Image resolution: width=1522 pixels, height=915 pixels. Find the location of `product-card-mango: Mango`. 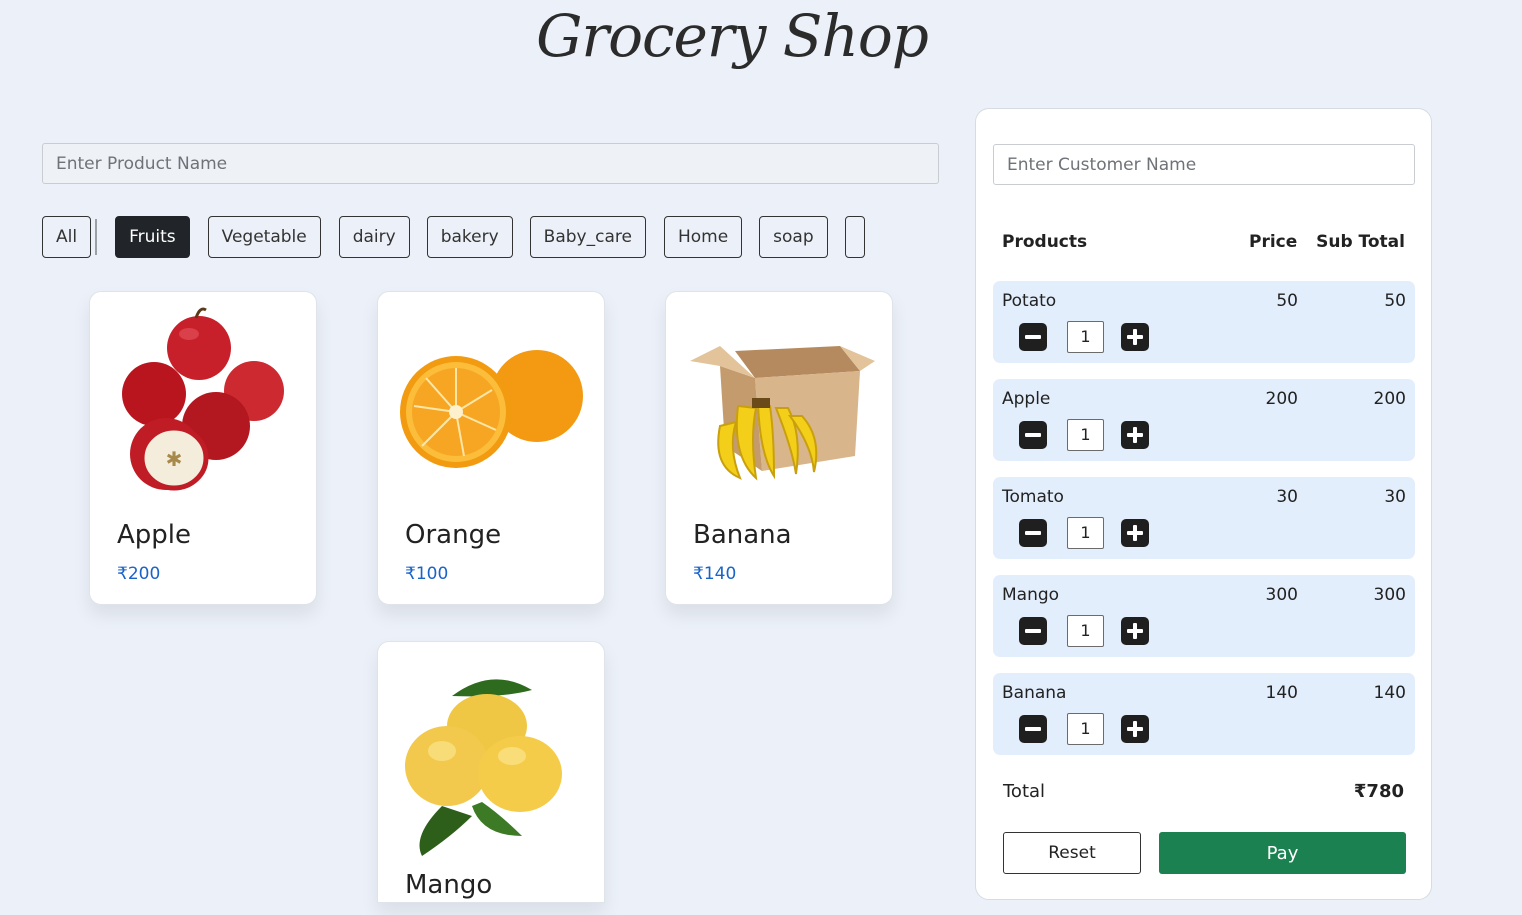

product-card-mango: Mango is located at coordinates (491, 772).